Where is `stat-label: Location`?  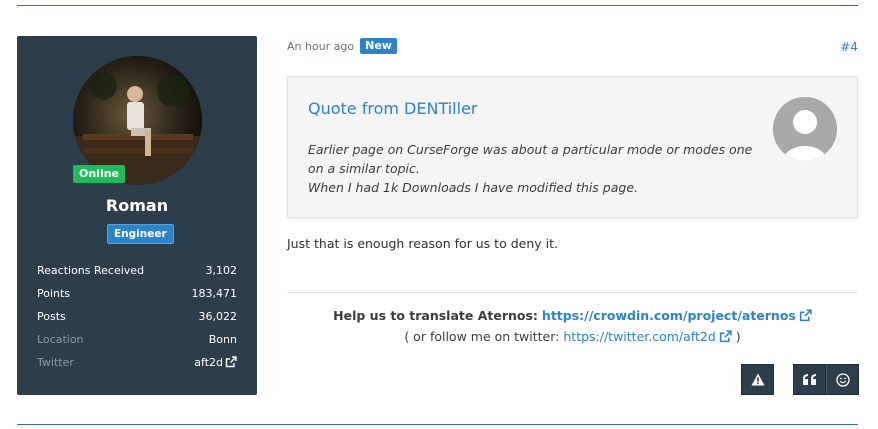 stat-label: Location is located at coordinates (60, 339).